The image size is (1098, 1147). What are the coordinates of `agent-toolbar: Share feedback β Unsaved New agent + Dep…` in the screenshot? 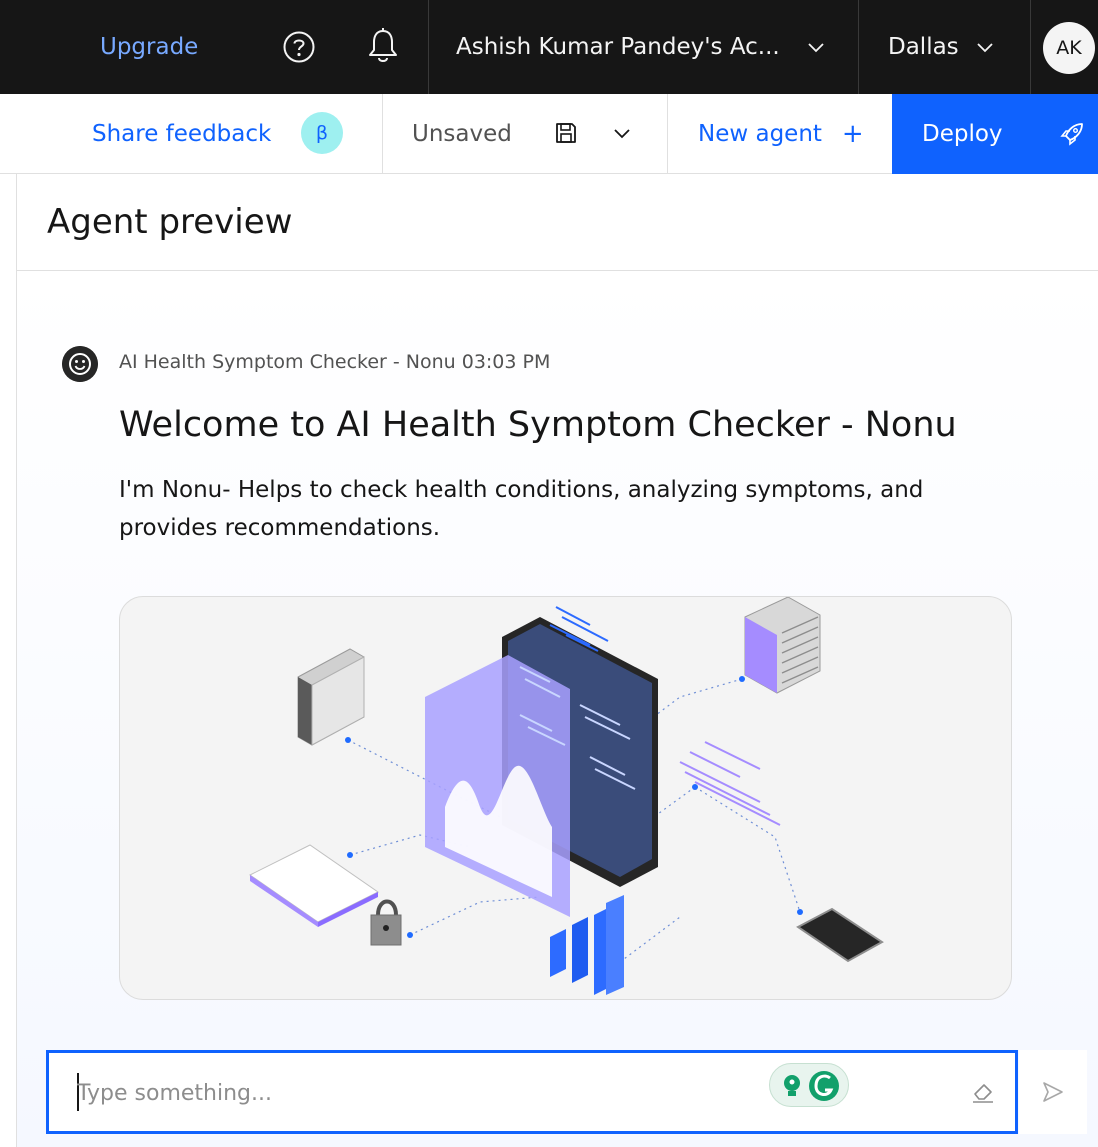 It's located at (549, 134).